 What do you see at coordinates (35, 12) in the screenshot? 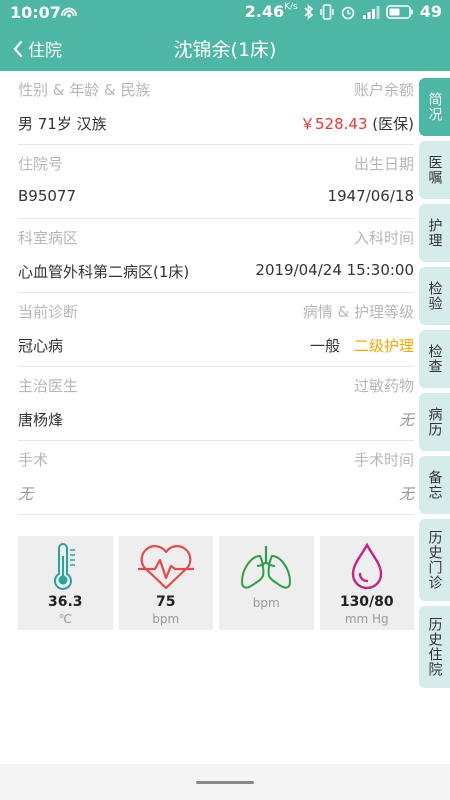
I see `status-time: 10:07` at bounding box center [35, 12].